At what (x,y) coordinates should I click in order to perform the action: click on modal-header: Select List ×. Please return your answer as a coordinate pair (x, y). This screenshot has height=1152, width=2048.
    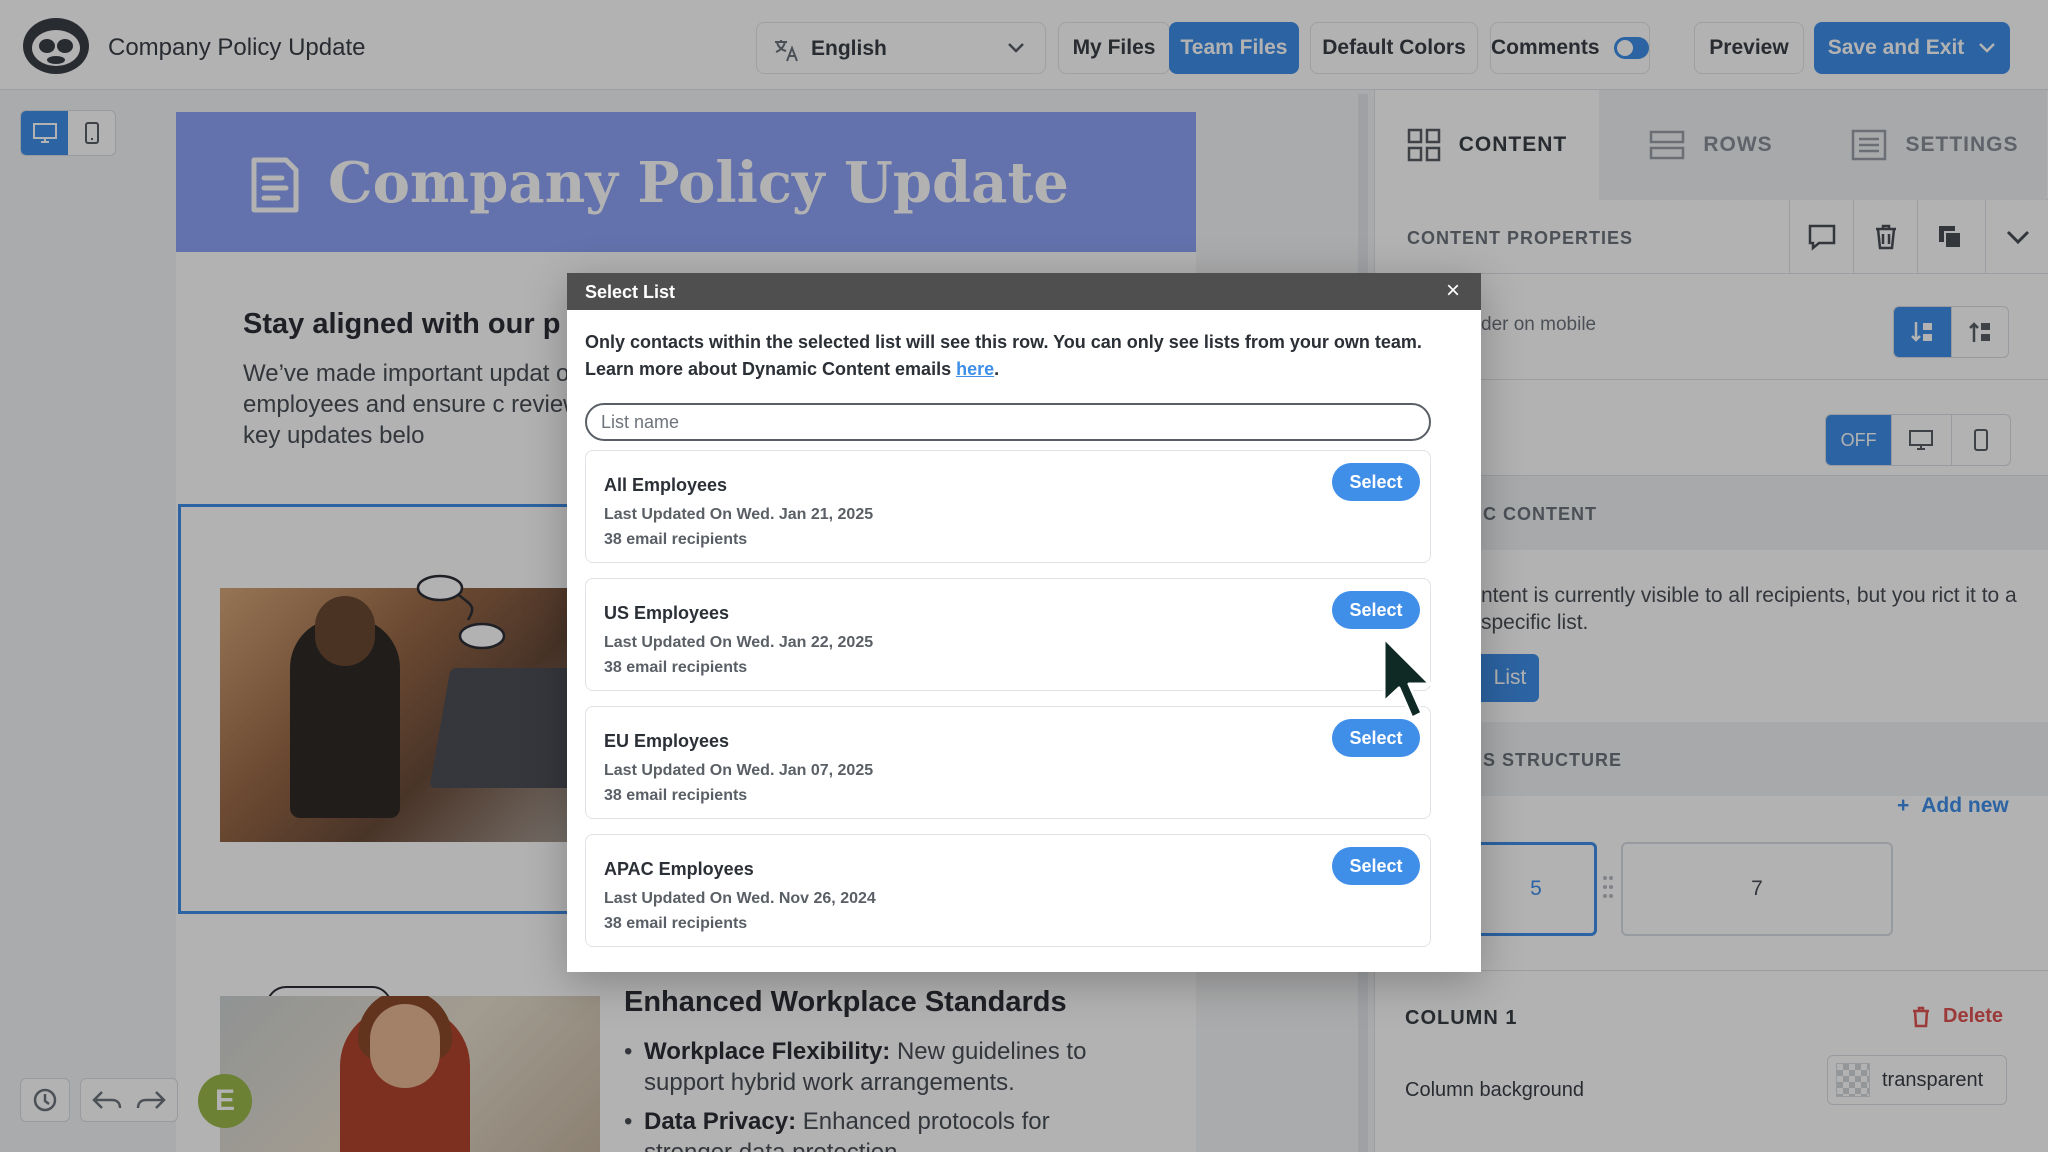
    Looking at the image, I should click on (1024, 291).